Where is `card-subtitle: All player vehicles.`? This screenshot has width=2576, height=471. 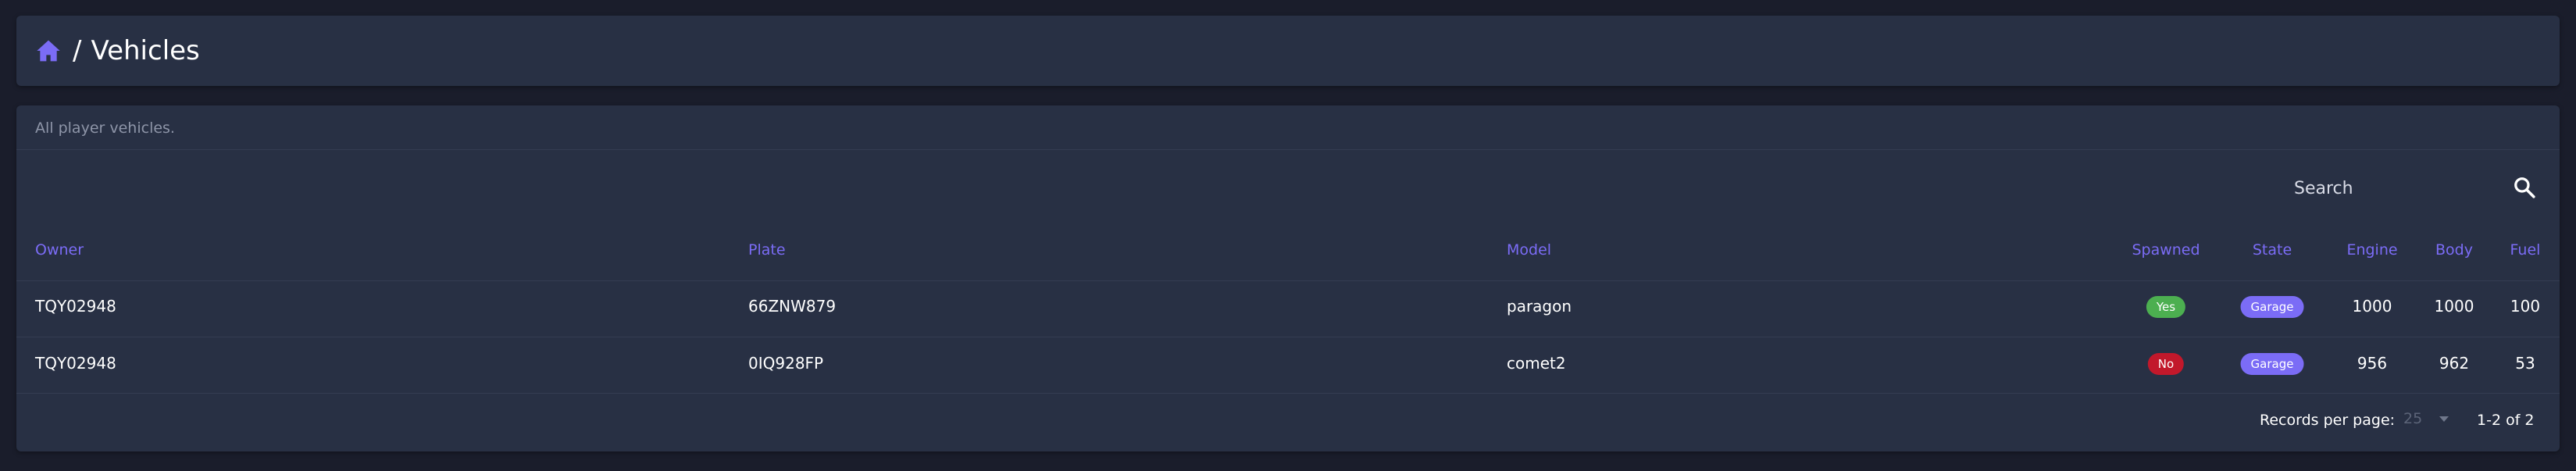 card-subtitle: All player vehicles. is located at coordinates (105, 128).